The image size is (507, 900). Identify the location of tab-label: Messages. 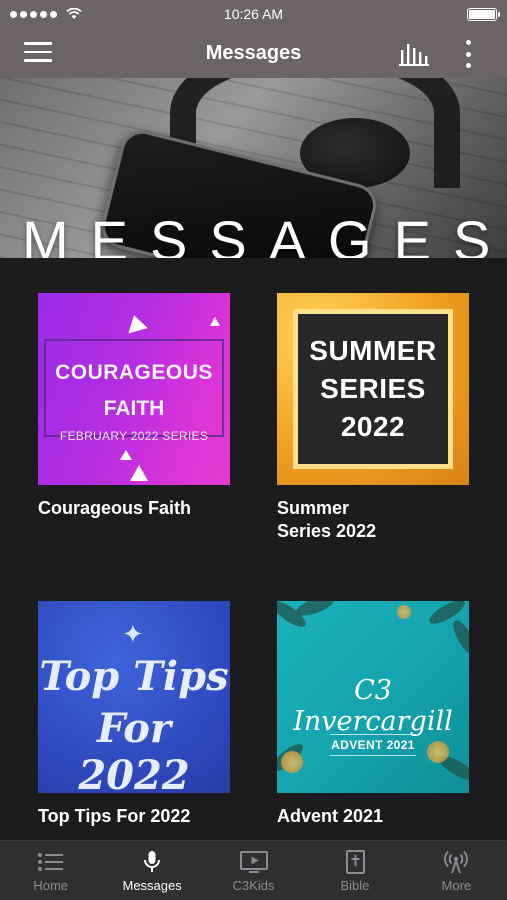
(152, 885).